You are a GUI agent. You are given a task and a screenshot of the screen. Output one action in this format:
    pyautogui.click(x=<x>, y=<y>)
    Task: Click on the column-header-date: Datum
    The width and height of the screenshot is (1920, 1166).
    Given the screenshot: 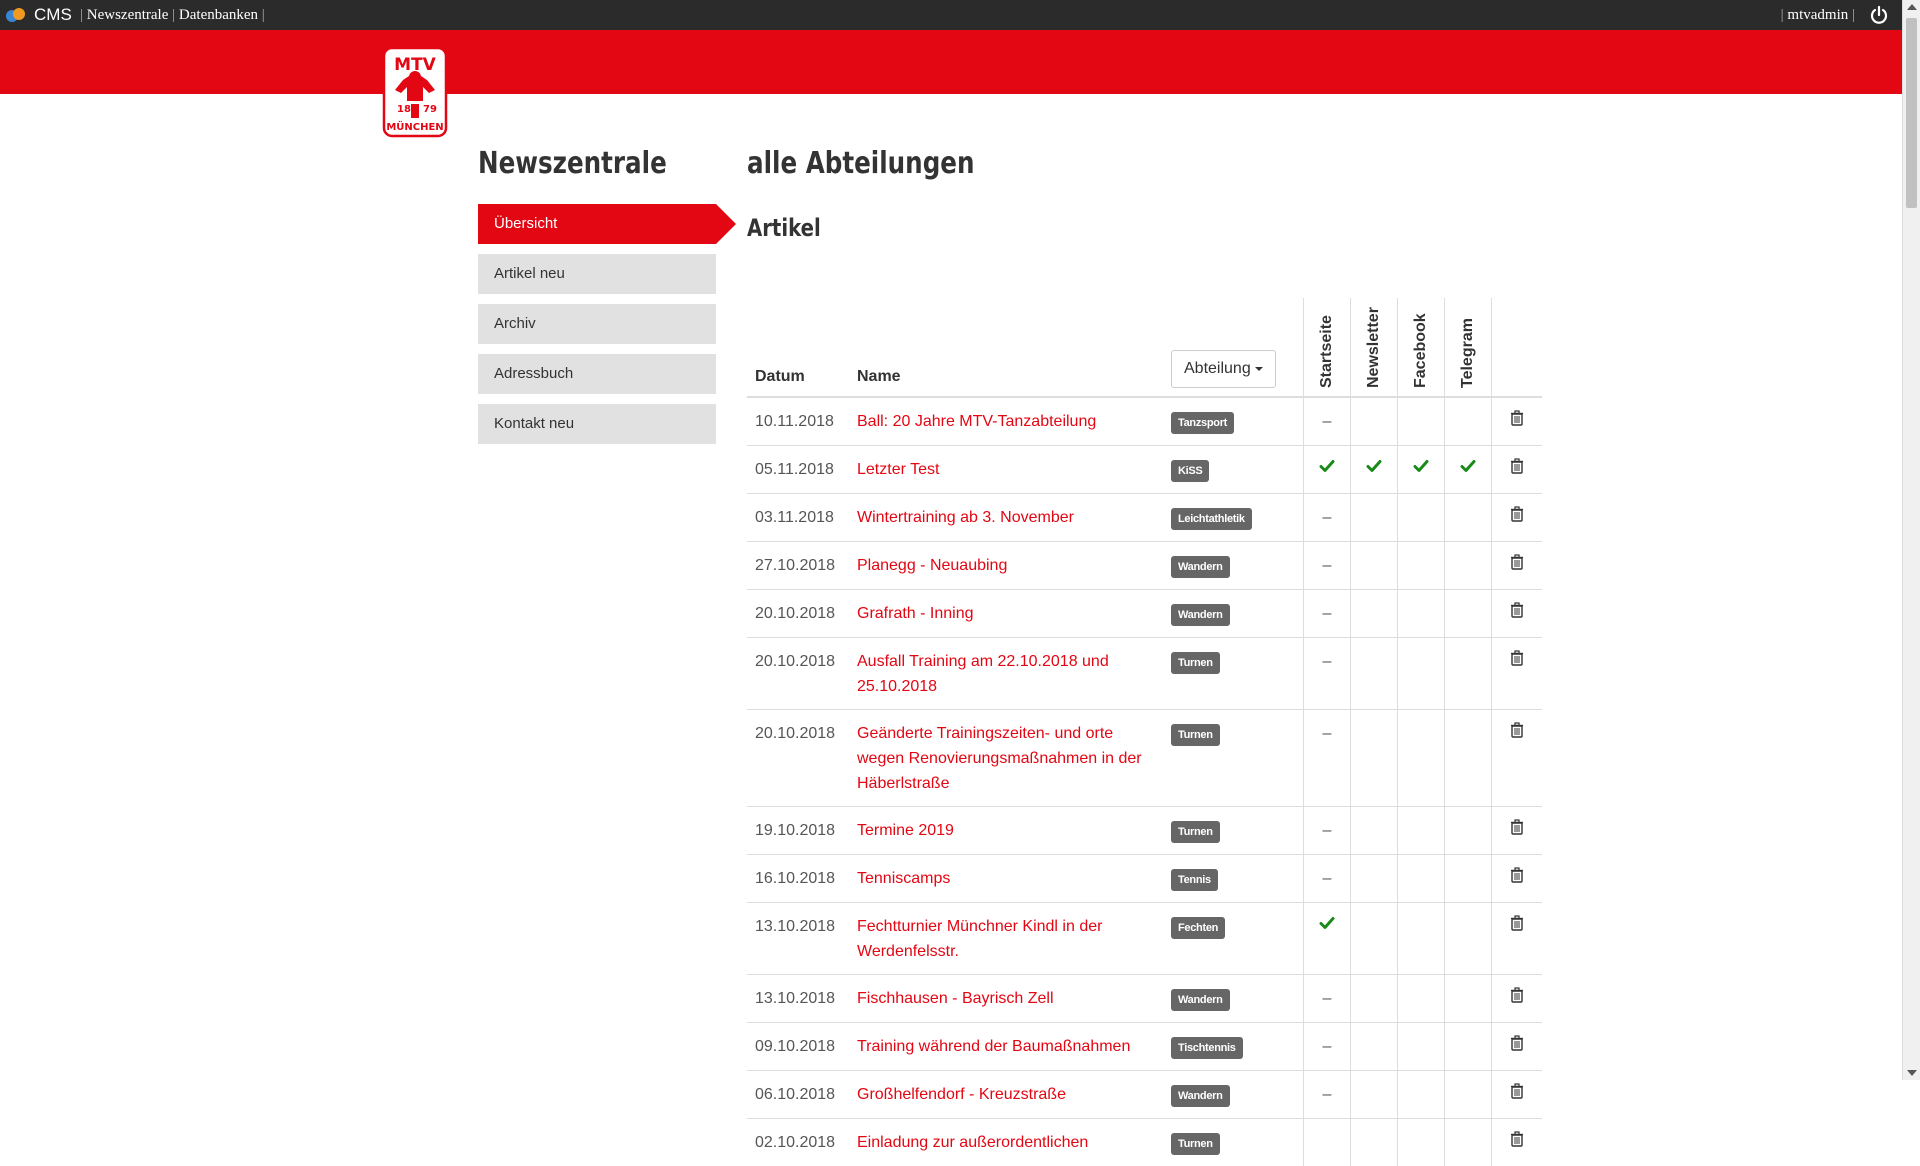 What is the action you would take?
    pyautogui.click(x=798, y=347)
    